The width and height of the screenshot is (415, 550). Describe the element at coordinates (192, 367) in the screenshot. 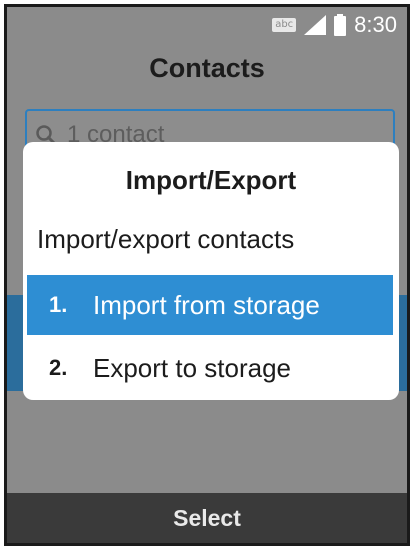

I see `option-label: Export to storage` at that location.